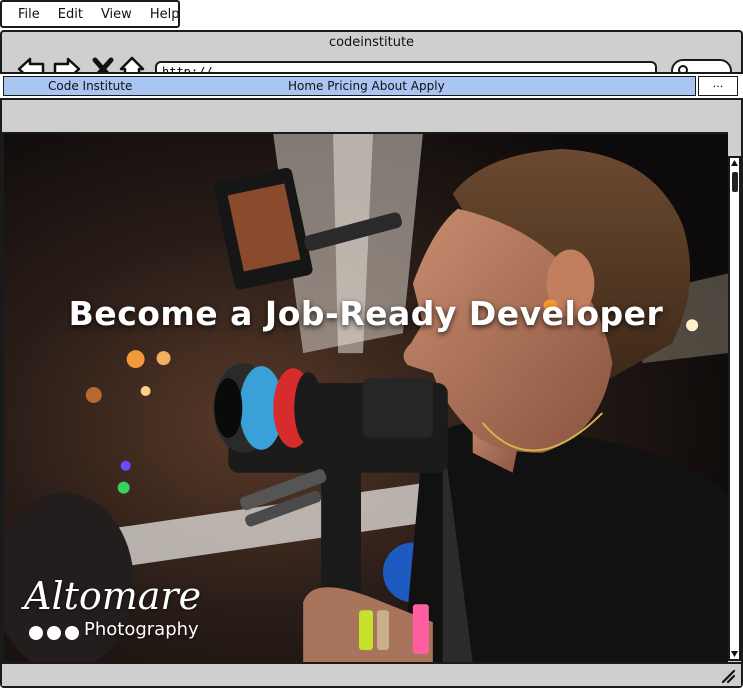  What do you see at coordinates (735, 182) in the screenshot?
I see `scrollbar-thumb` at bounding box center [735, 182].